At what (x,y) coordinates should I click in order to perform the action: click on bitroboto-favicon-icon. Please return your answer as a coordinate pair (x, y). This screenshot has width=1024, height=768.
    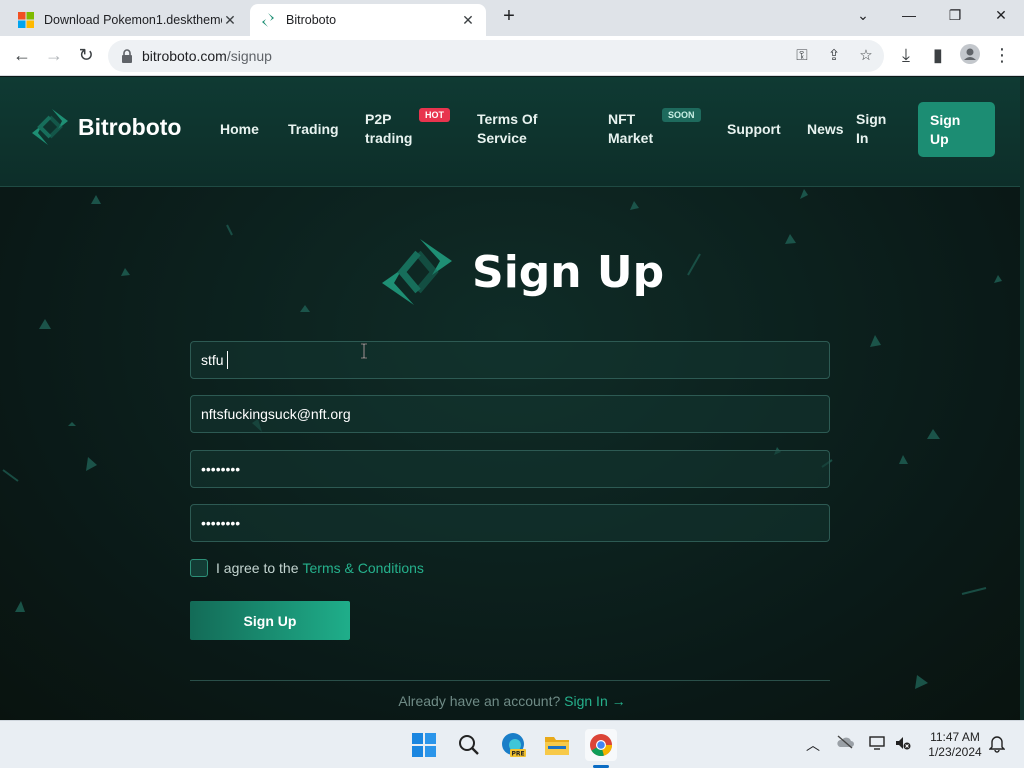
    Looking at the image, I should click on (268, 20).